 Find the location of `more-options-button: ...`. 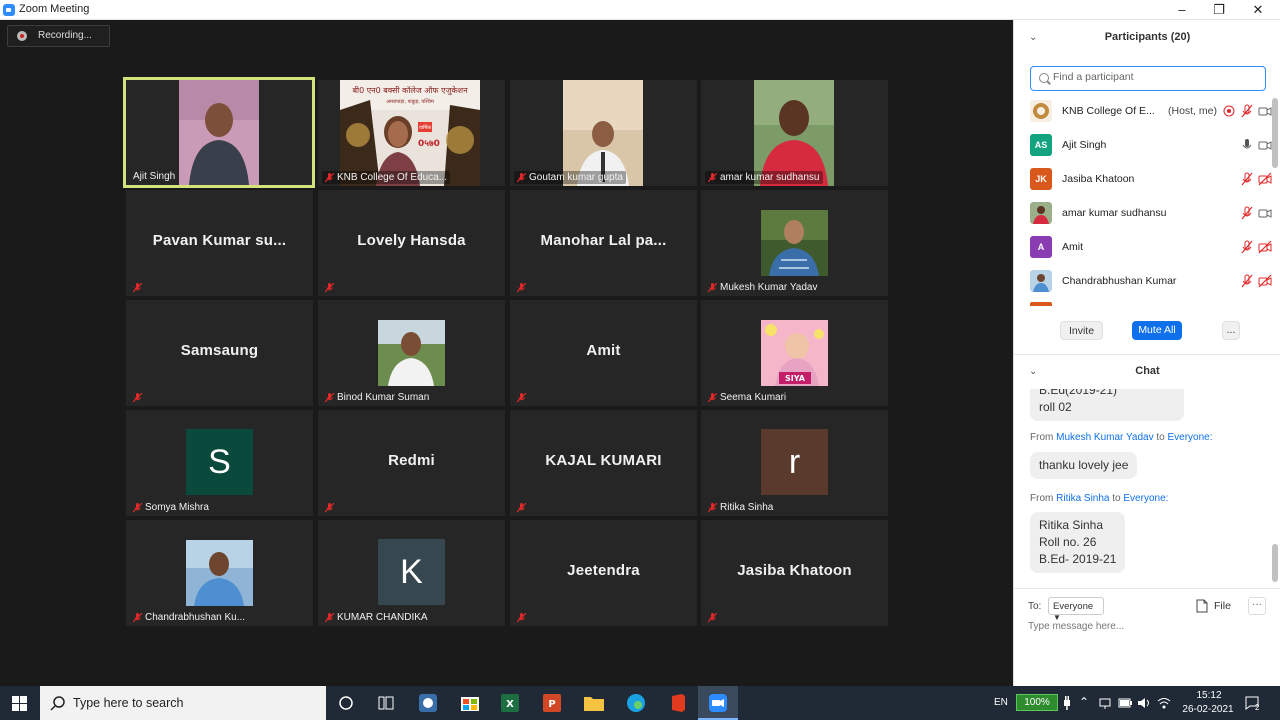

more-options-button: ... is located at coordinates (1231, 330).